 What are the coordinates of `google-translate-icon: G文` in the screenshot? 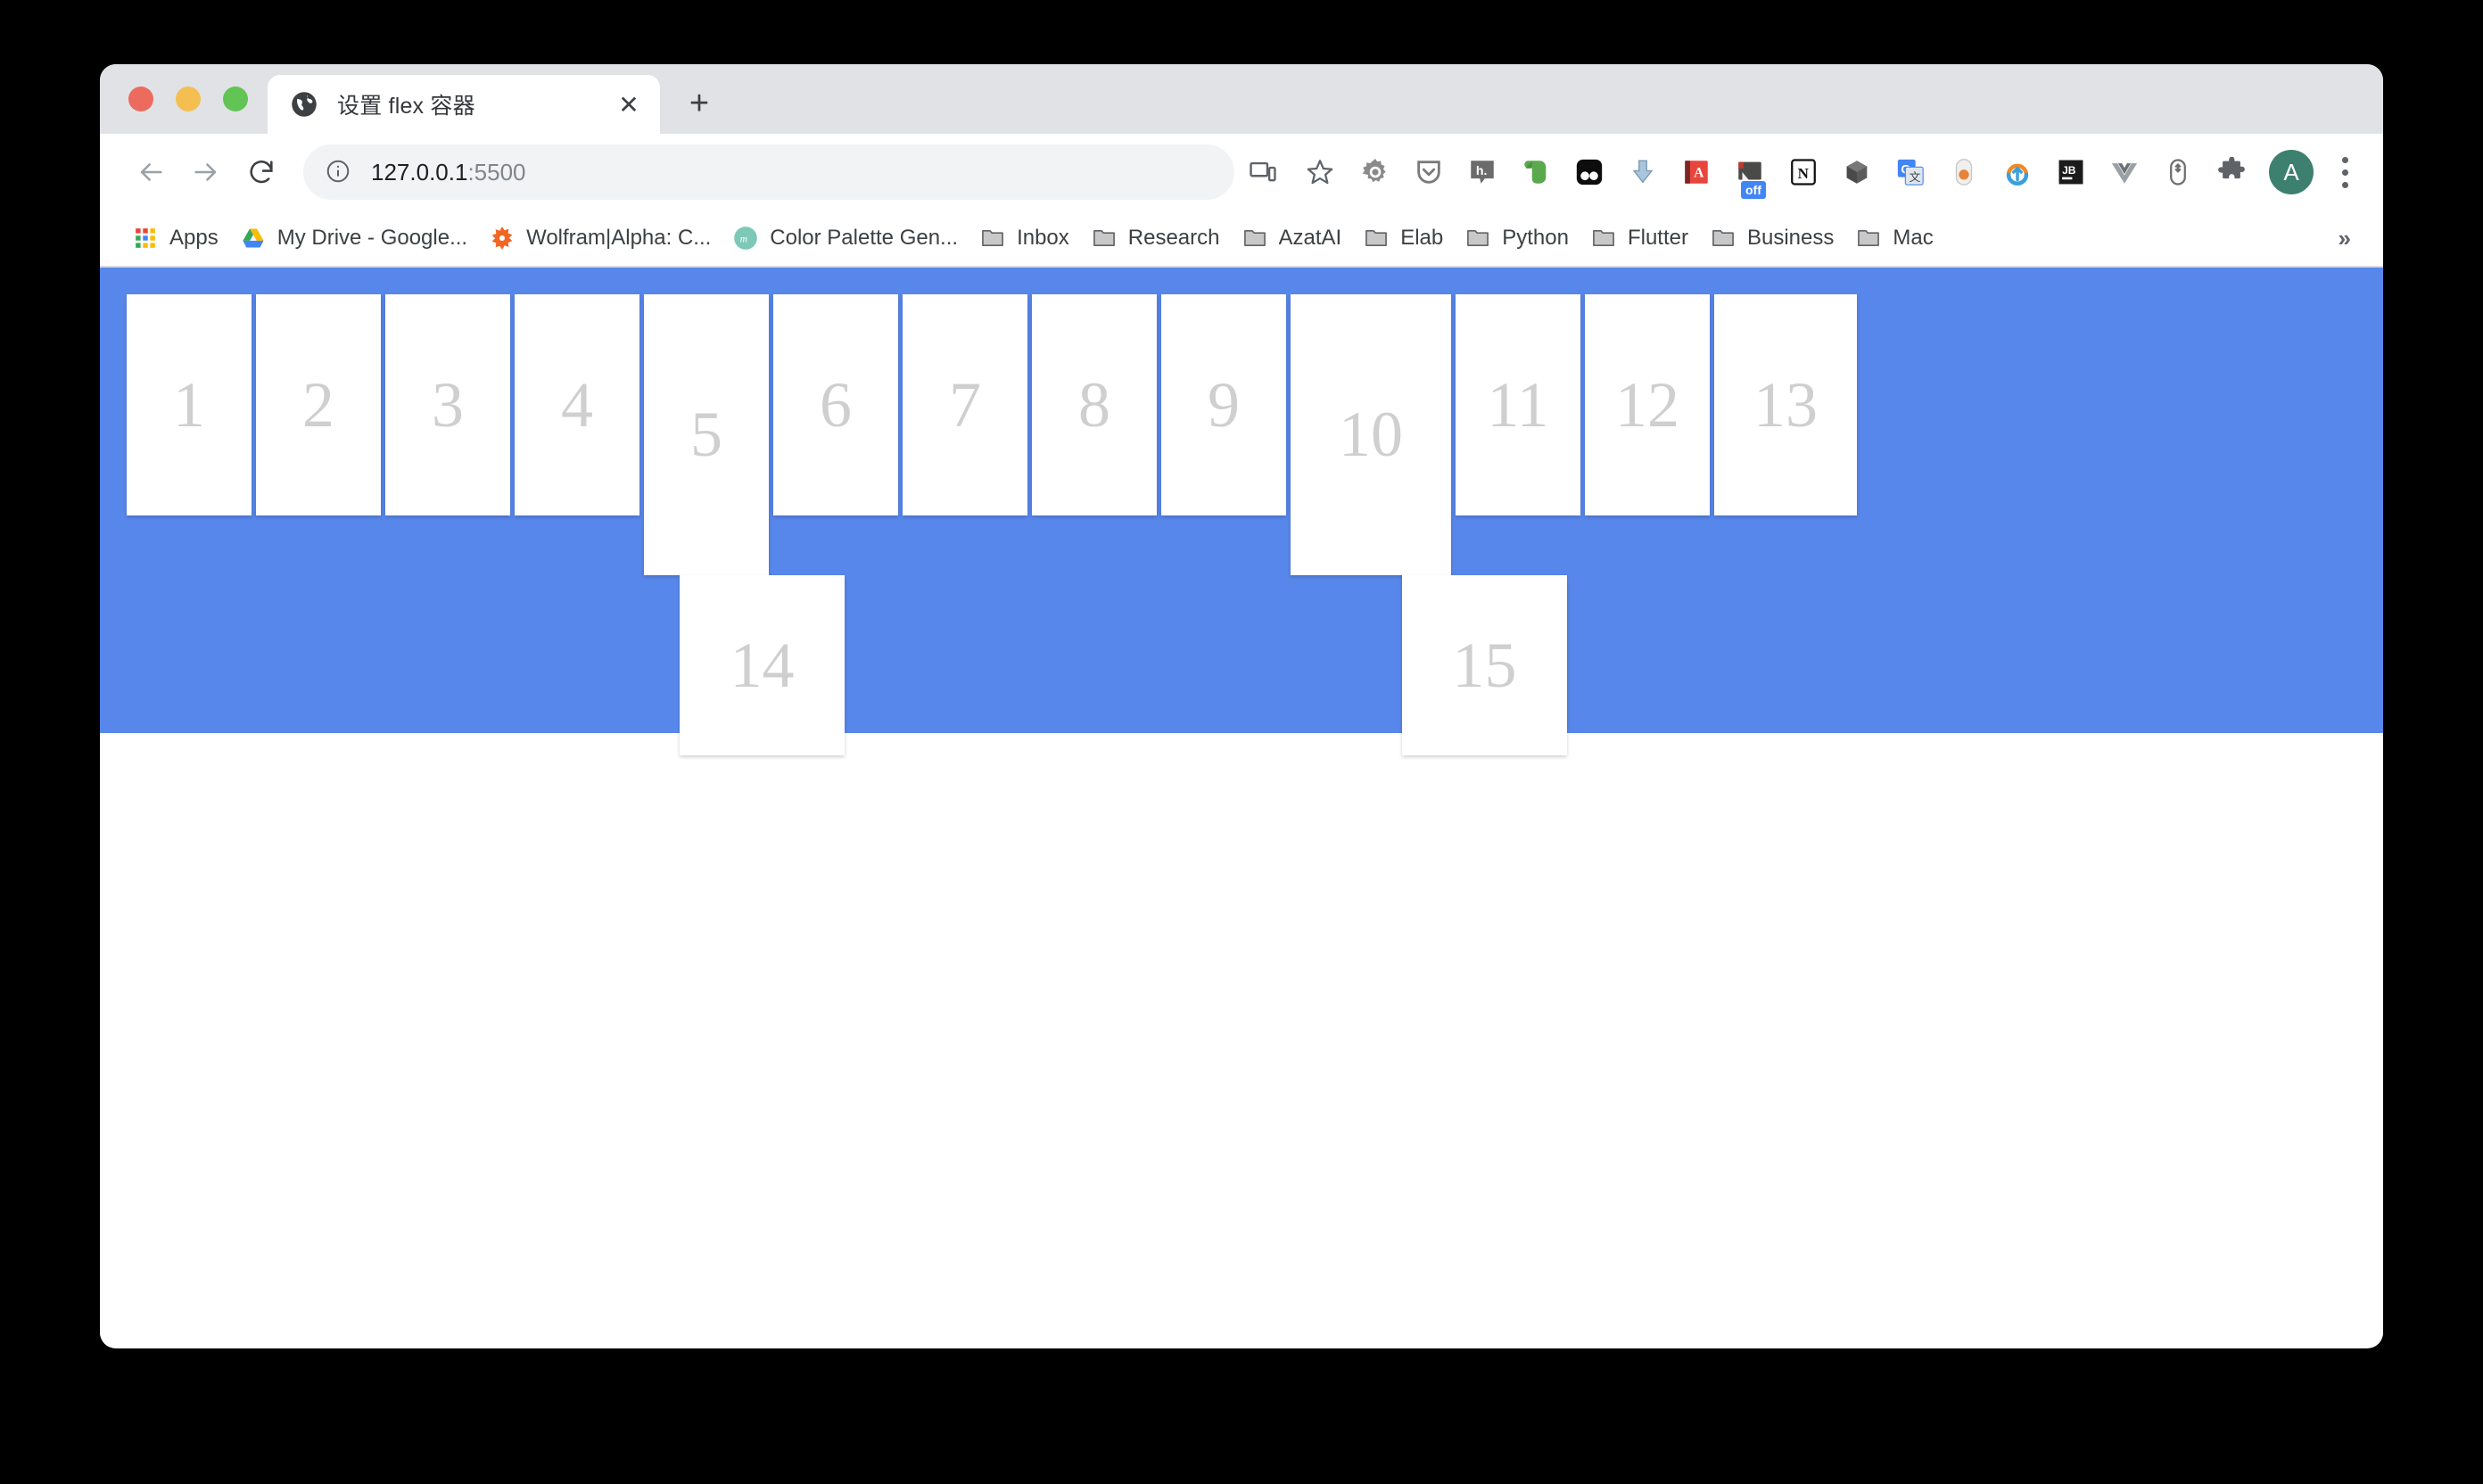 It's located at (1910, 172).